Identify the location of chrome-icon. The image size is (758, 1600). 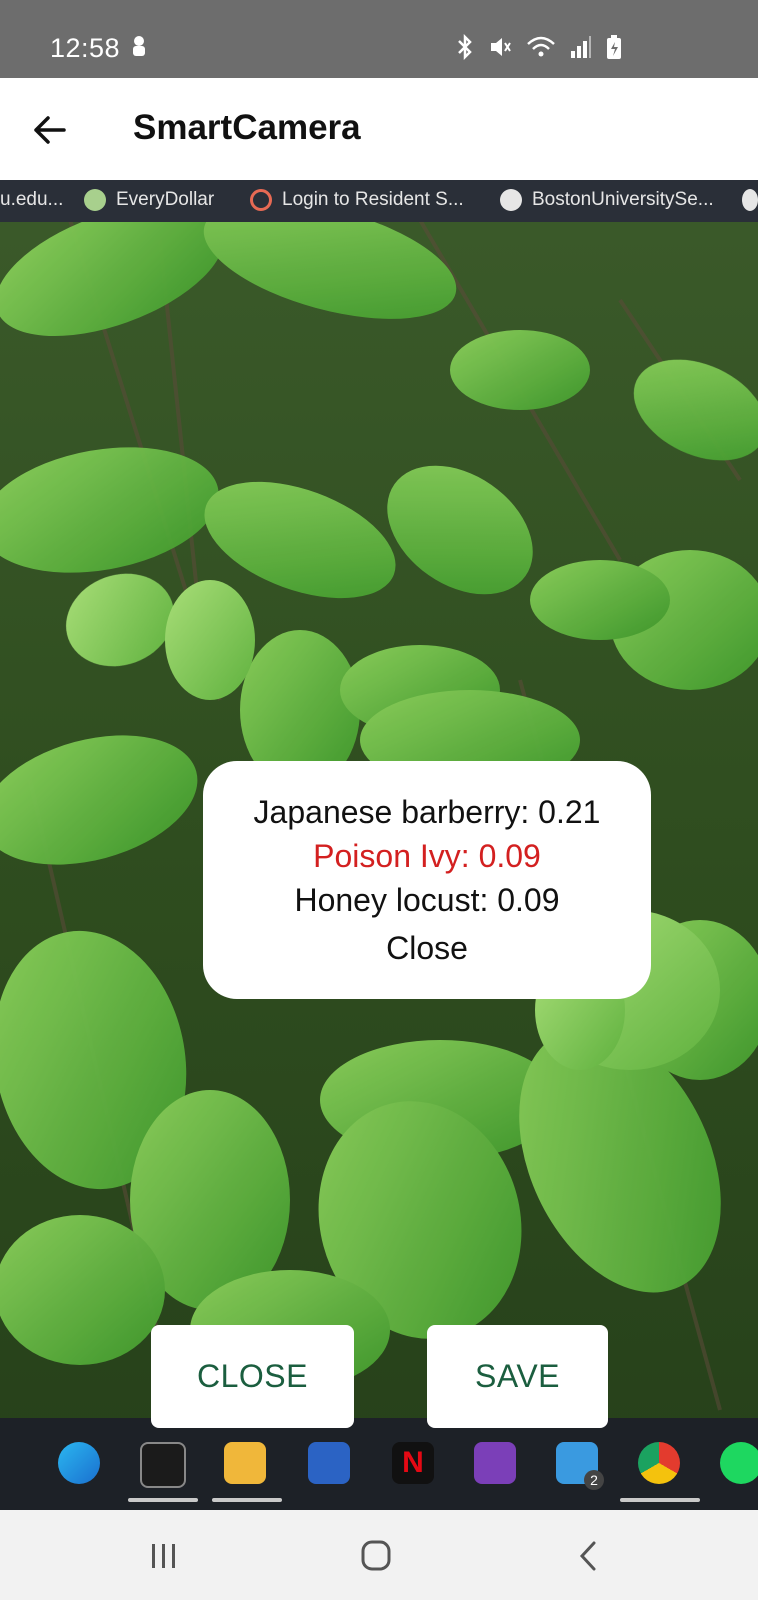
(659, 1463).